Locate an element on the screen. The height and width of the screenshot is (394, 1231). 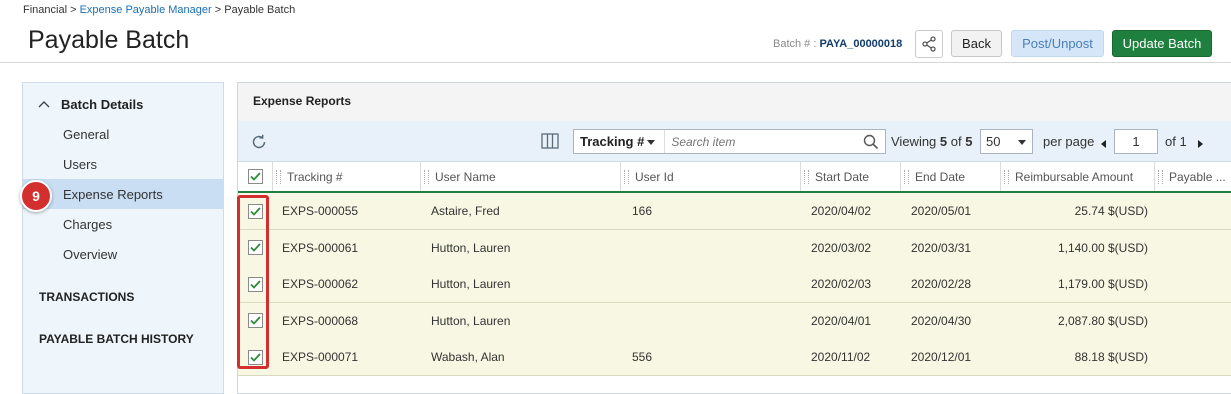
cell-user-name: Wabash, Alan is located at coordinates (468, 357).